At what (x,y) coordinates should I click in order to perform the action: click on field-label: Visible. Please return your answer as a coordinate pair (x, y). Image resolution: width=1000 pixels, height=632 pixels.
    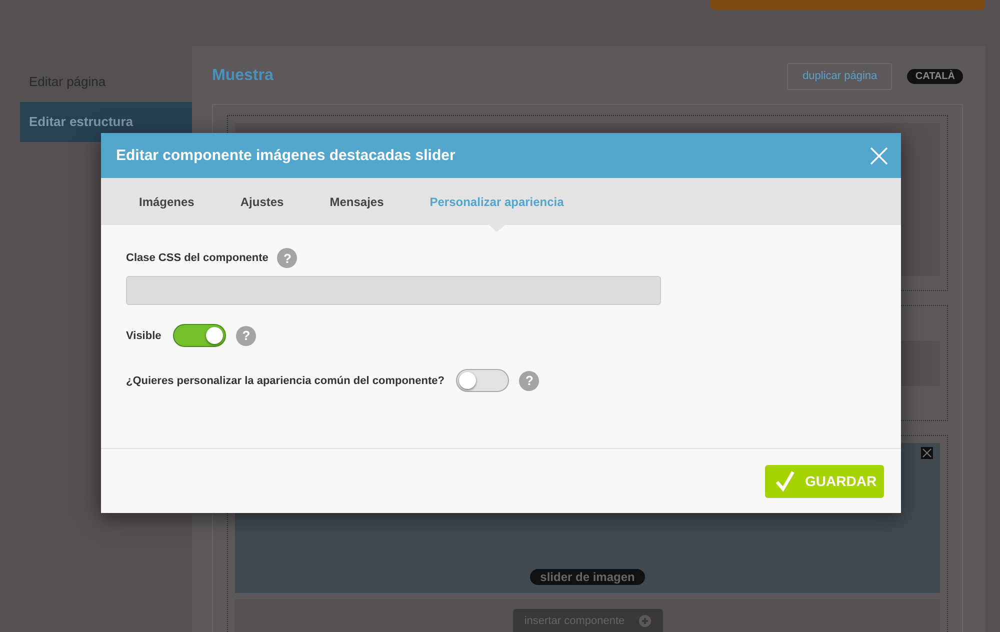
    Looking at the image, I should click on (144, 336).